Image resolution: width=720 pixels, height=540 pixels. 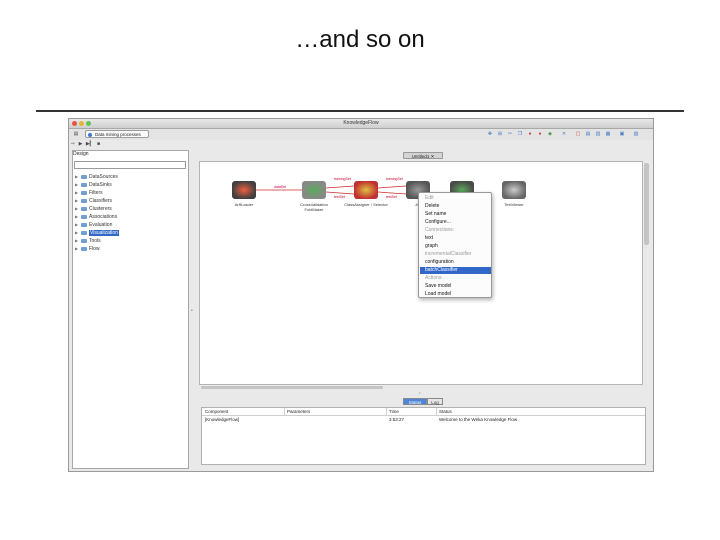 What do you see at coordinates (76, 134) in the screenshot?
I see `hide-panel-icon: ▤` at bounding box center [76, 134].